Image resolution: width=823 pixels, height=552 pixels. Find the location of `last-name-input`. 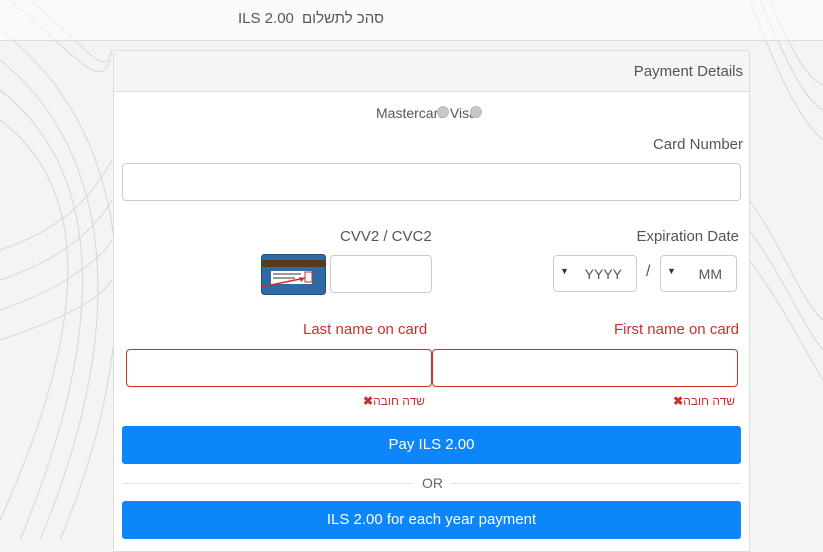

last-name-input is located at coordinates (279, 368).